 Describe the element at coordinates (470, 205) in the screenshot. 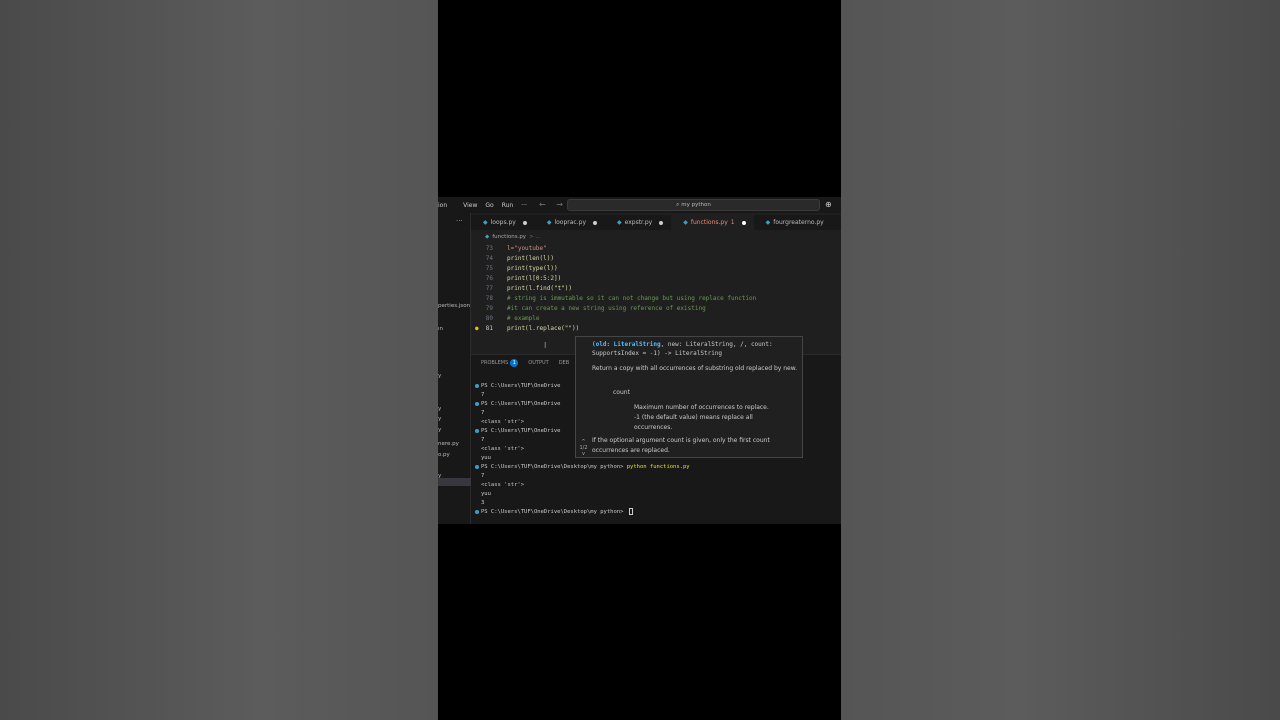

I see `menu-view: View` at that location.